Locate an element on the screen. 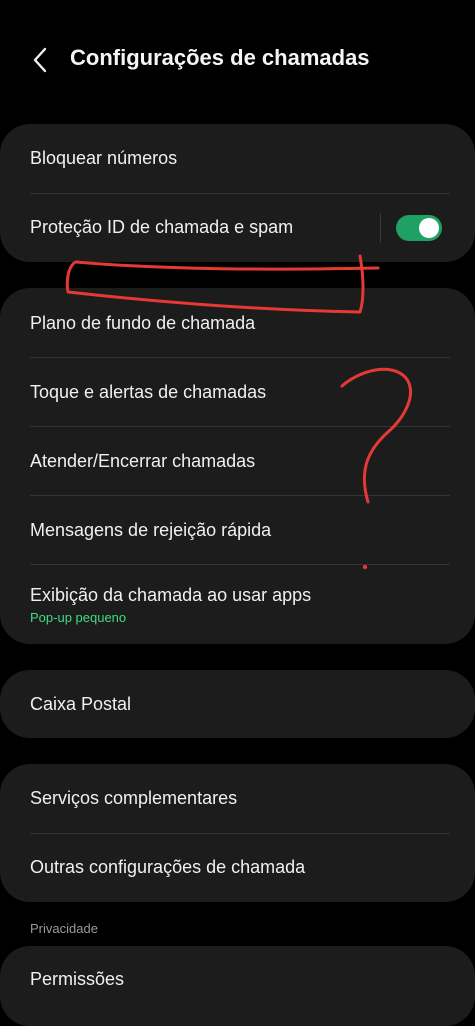 Image resolution: width=475 pixels, height=1026 pixels. caller-id-spam-toggle is located at coordinates (419, 228).